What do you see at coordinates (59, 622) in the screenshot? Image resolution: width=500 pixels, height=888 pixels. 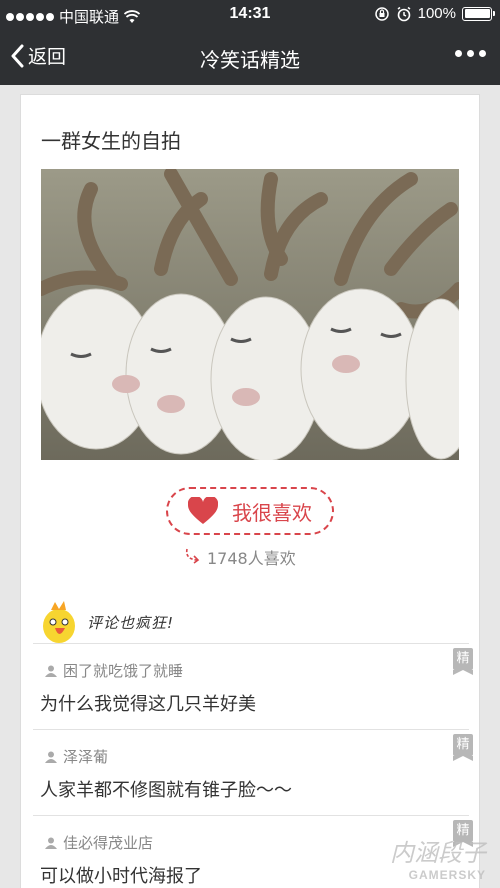 I see `chick-mascot-icon` at bounding box center [59, 622].